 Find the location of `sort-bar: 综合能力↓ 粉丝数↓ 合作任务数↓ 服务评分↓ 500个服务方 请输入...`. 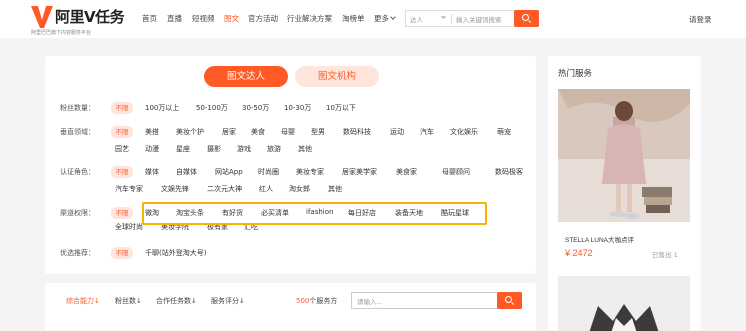

sort-bar: 综合能力↓ 粉丝数↓ 合作任务数↓ 服务评分↓ 500个服务方 请输入... is located at coordinates (290, 307).